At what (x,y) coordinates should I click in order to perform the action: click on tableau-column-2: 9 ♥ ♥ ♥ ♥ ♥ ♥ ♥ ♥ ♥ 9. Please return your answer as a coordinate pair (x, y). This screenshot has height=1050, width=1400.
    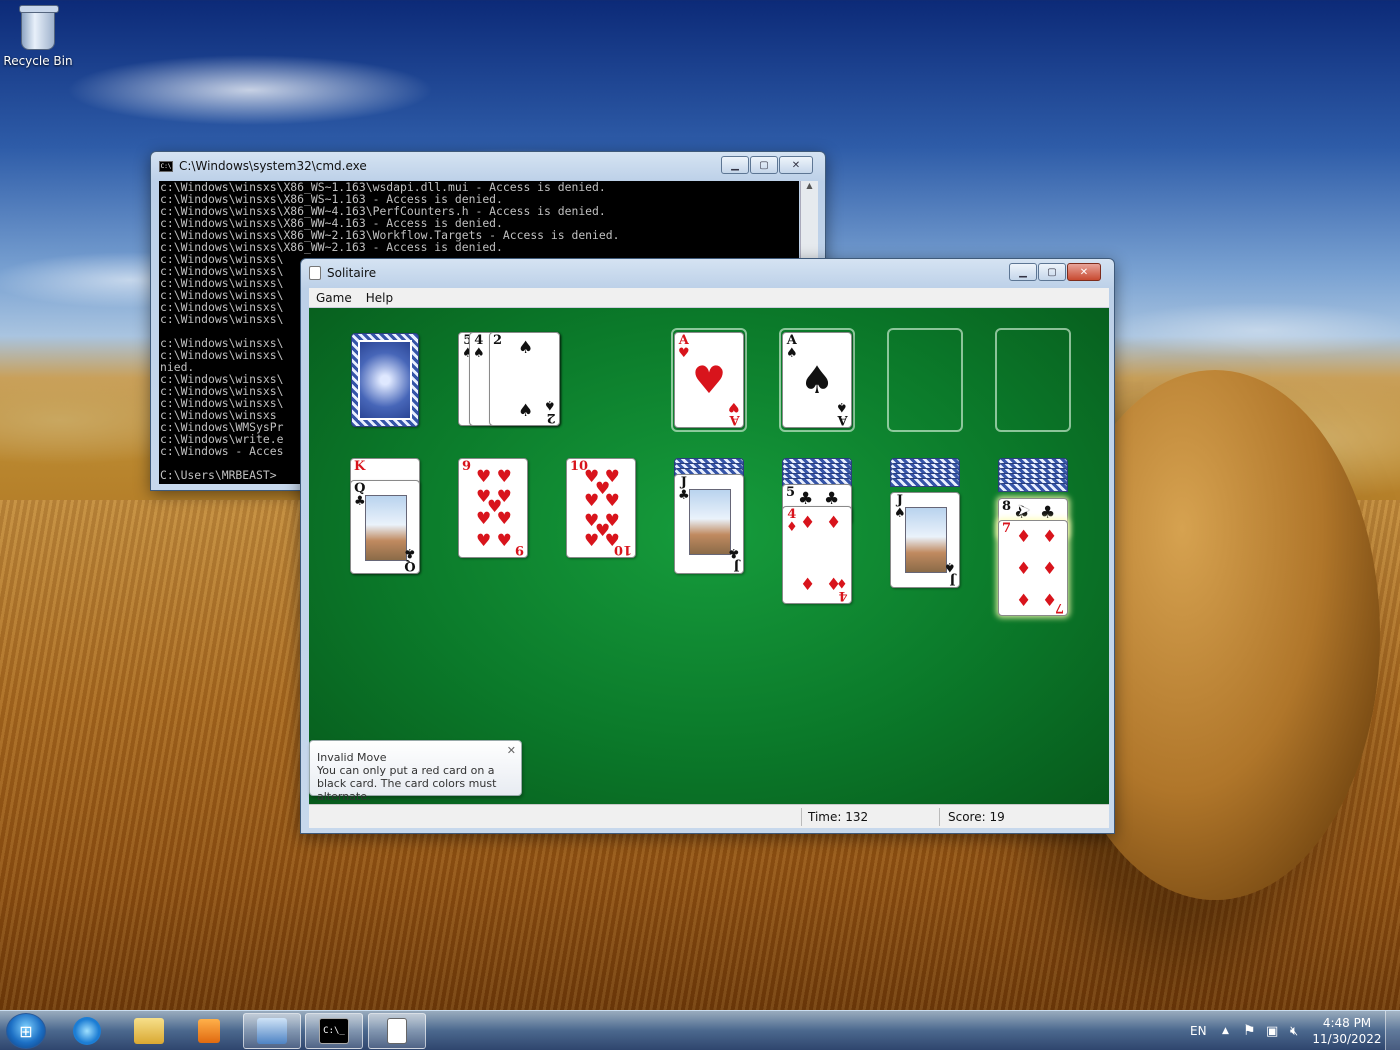
    Looking at the image, I should click on (493, 508).